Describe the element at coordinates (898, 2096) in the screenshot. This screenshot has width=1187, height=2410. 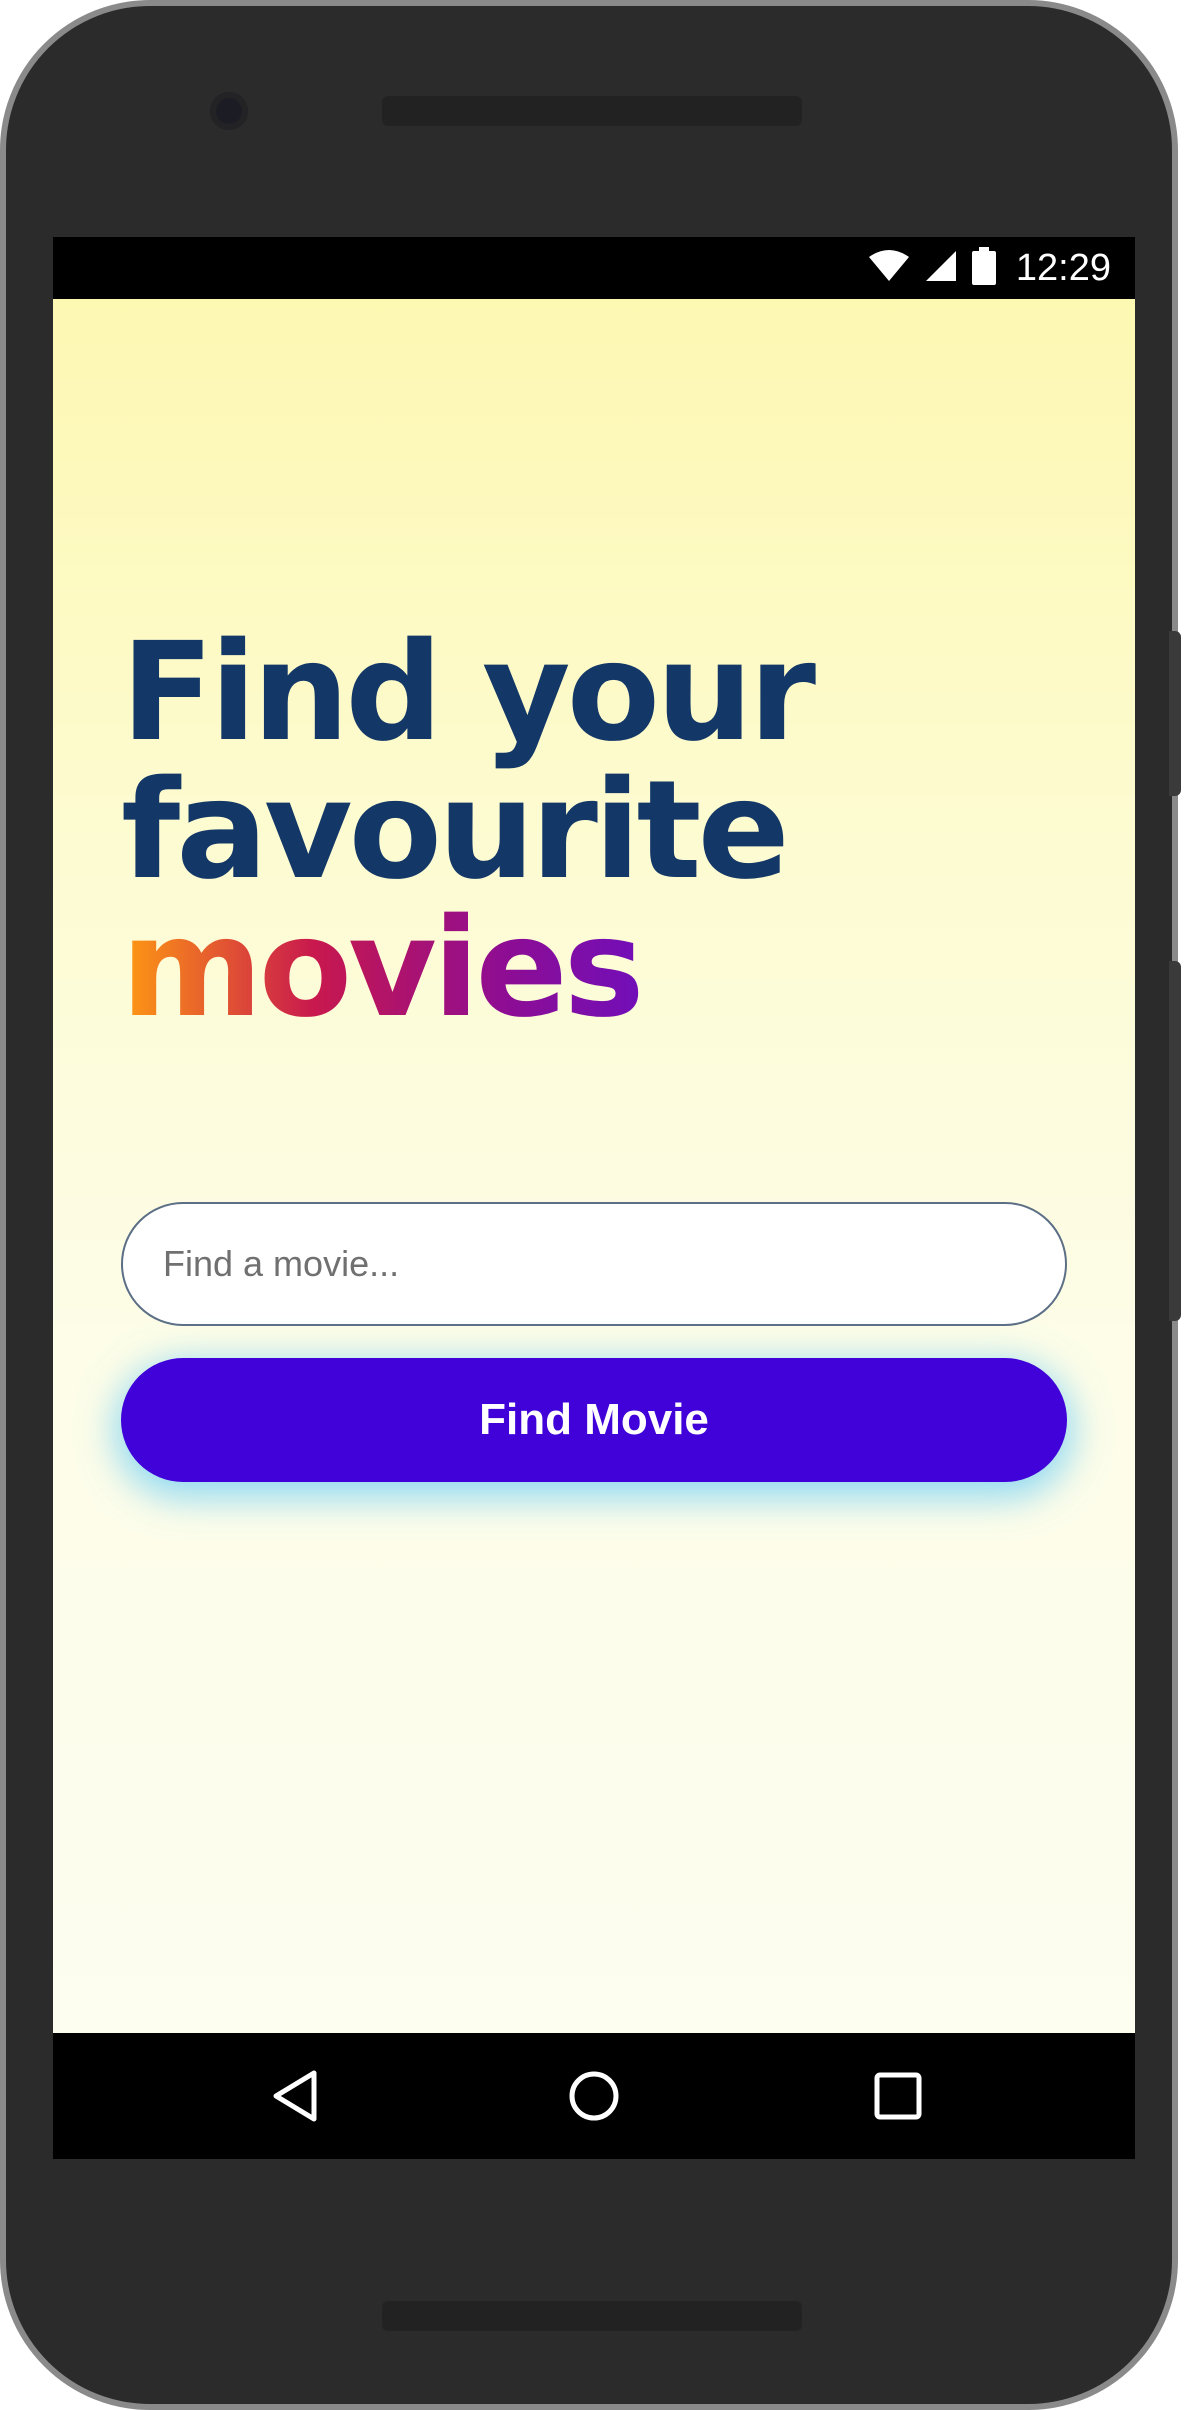
I see `recents-icon` at that location.